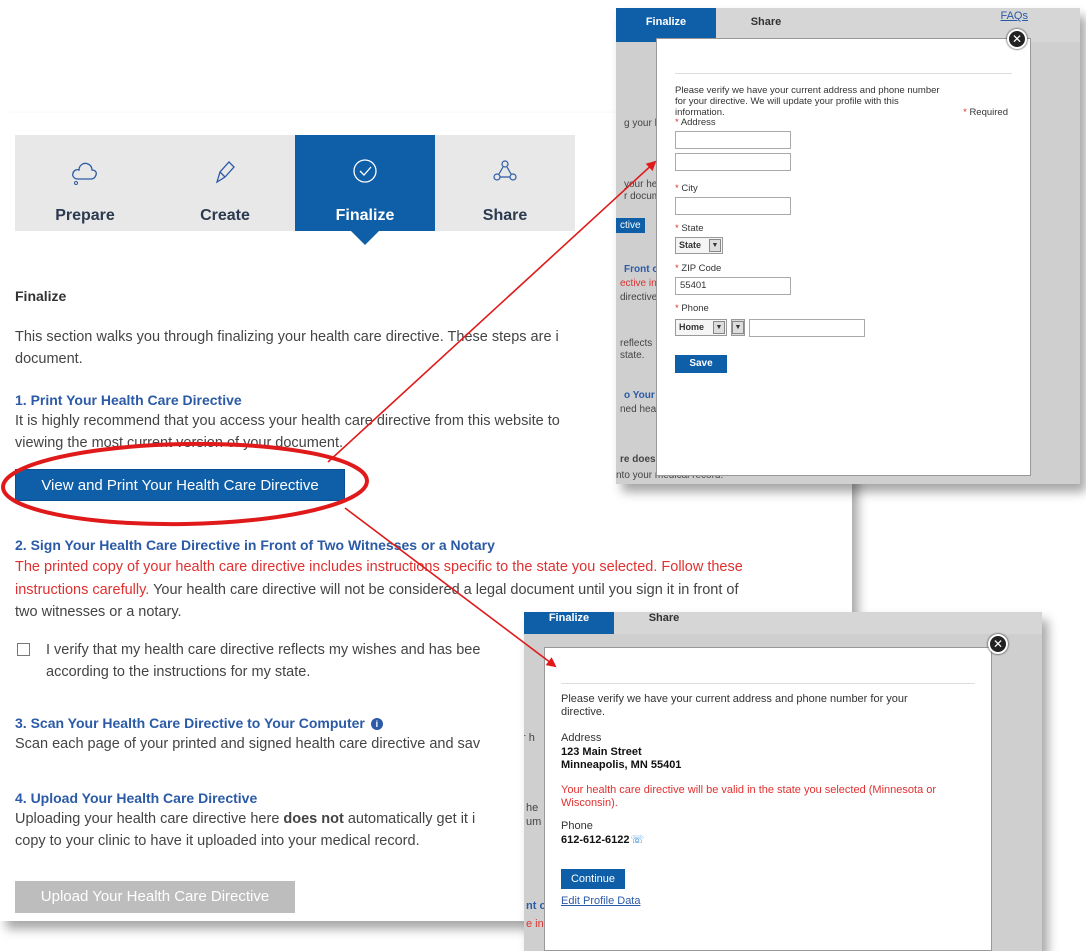 The width and height of the screenshot is (1086, 951). What do you see at coordinates (534, 822) in the screenshot?
I see `behind-text: um` at bounding box center [534, 822].